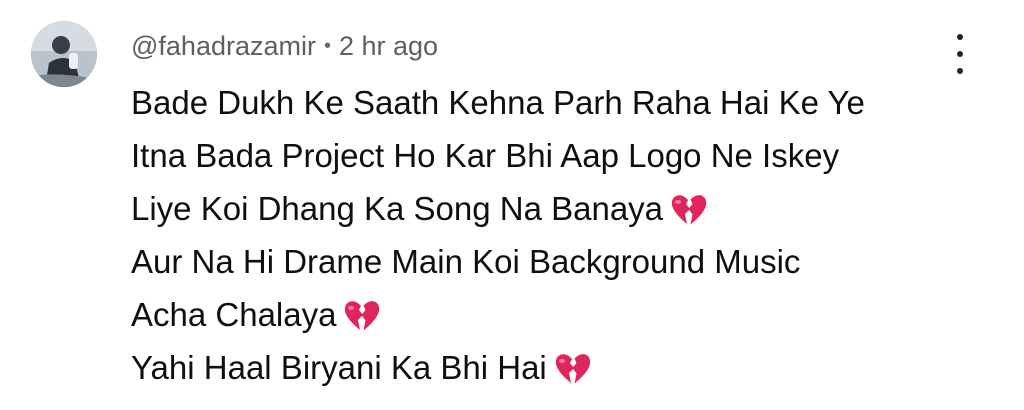  Describe the element at coordinates (397, 208) in the screenshot. I see `comment-line-text: Liye Koi Dhang Ka Song Na Banaya` at that location.